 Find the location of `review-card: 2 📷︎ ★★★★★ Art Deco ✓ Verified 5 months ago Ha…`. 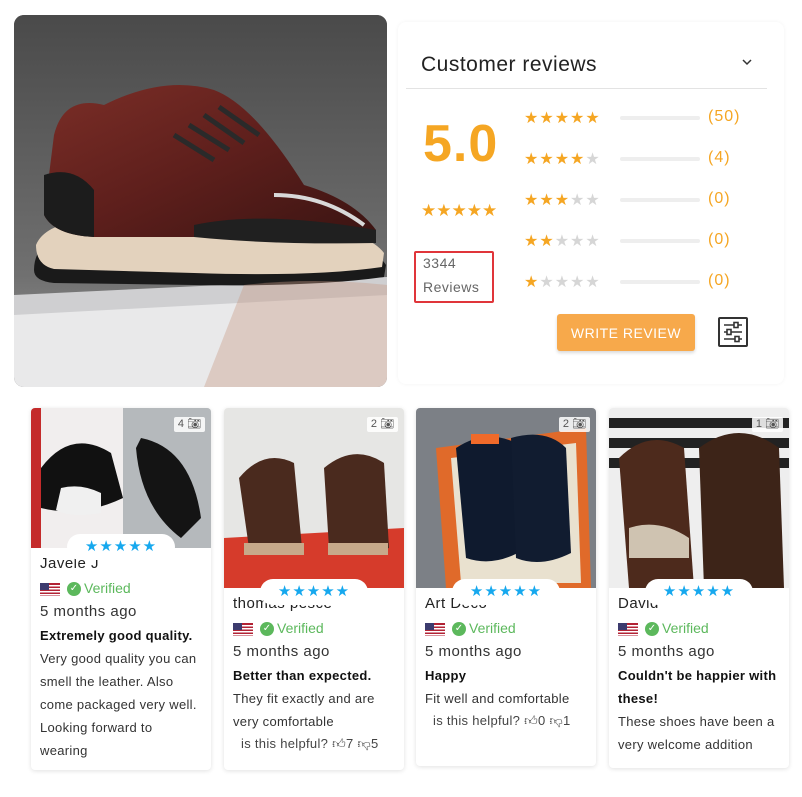

review-card: 2 📷︎ ★★★★★ Art Deco ✓ Verified 5 months ago Ha… is located at coordinates (506, 587).